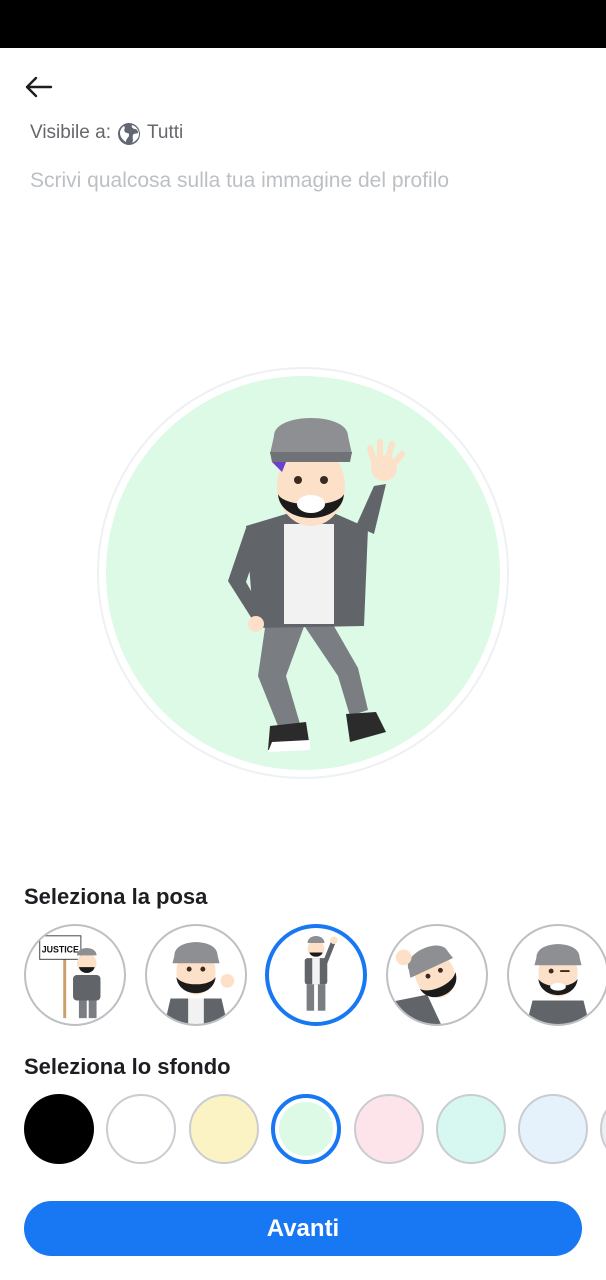 The width and height of the screenshot is (606, 1280). I want to click on background-swatch-white, so click(141, 1129).